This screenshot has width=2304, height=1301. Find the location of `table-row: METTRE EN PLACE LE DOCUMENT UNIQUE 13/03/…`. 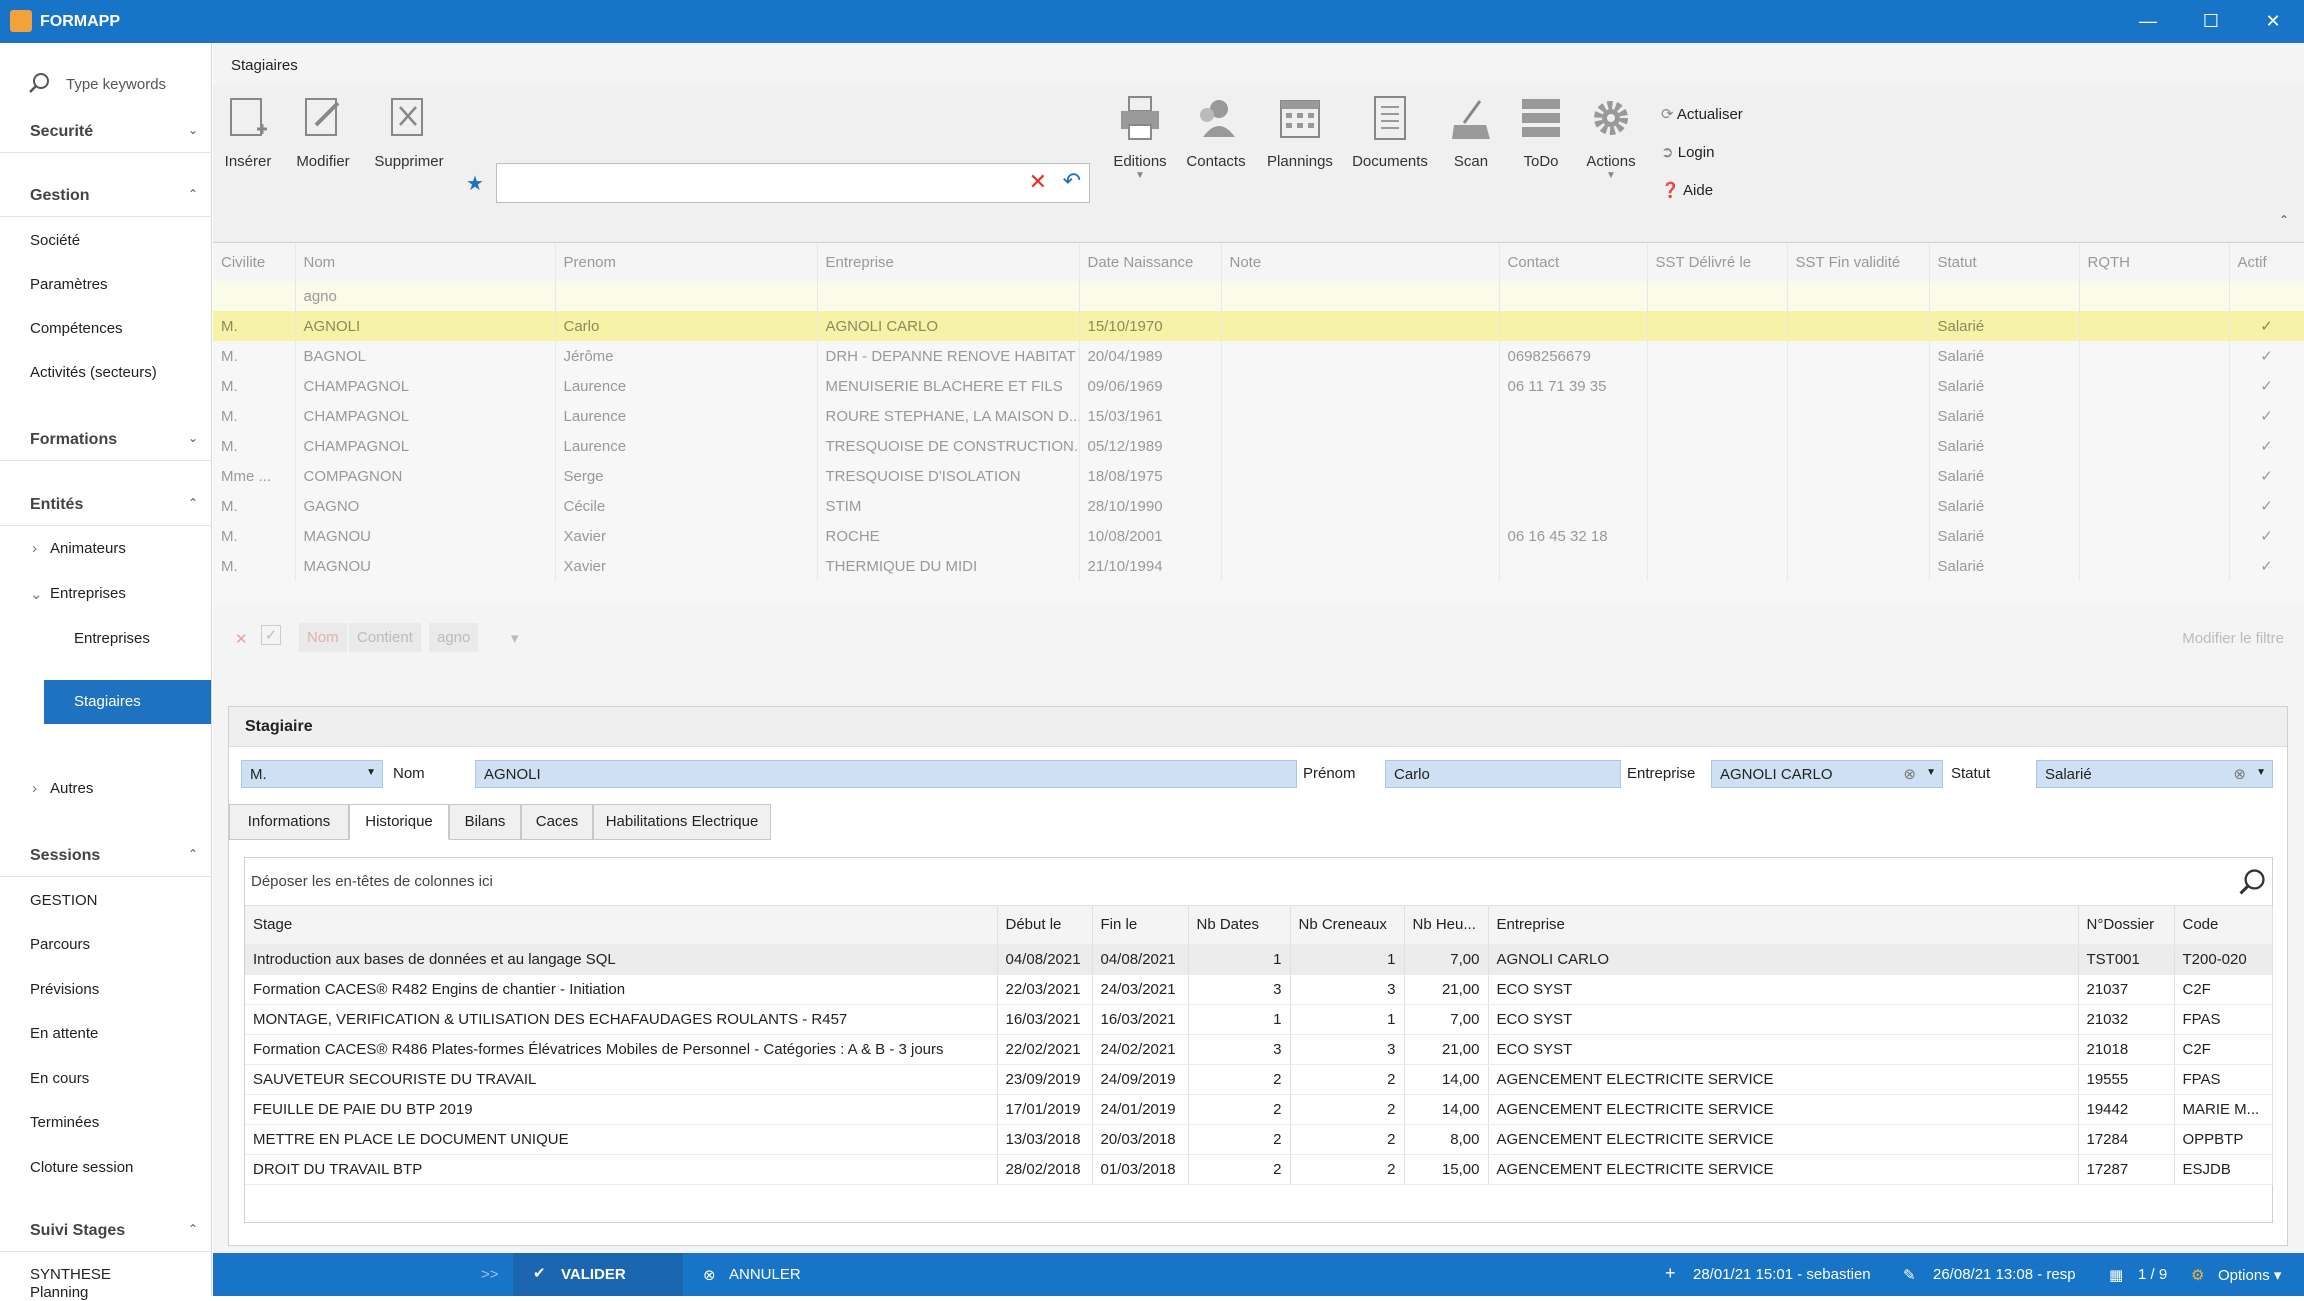

table-row: METTRE EN PLACE LE DOCUMENT UNIQUE 13/03/… is located at coordinates (1259, 1139).